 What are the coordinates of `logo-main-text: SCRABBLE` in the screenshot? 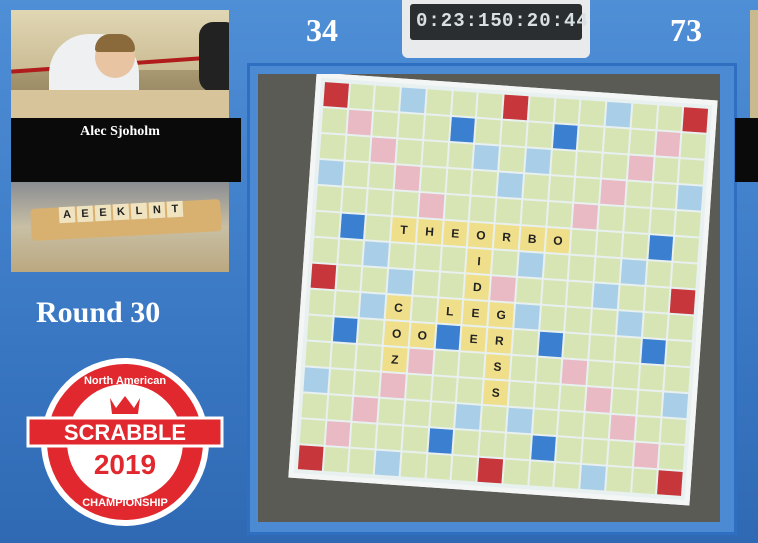 It's located at (125, 432).